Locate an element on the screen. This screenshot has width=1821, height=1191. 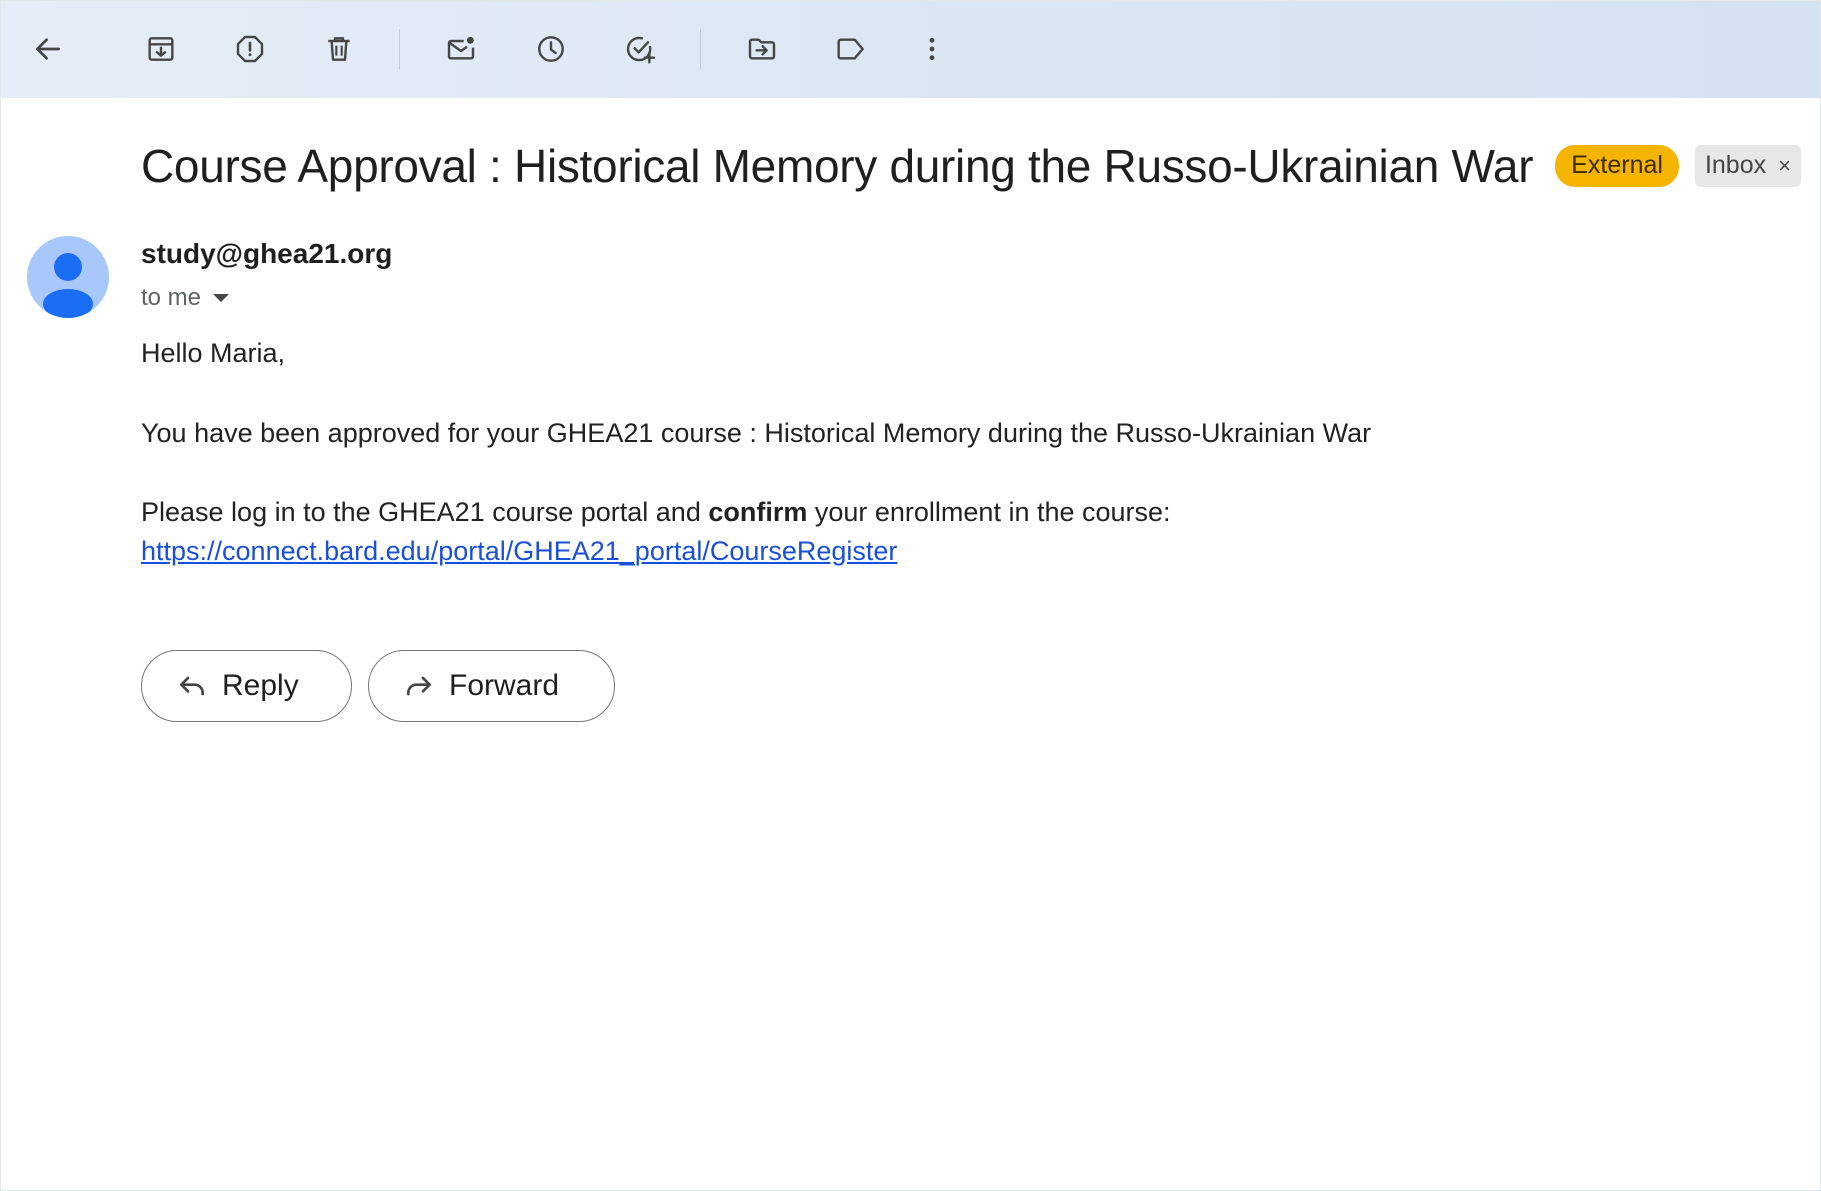
back-button is located at coordinates (48, 49).